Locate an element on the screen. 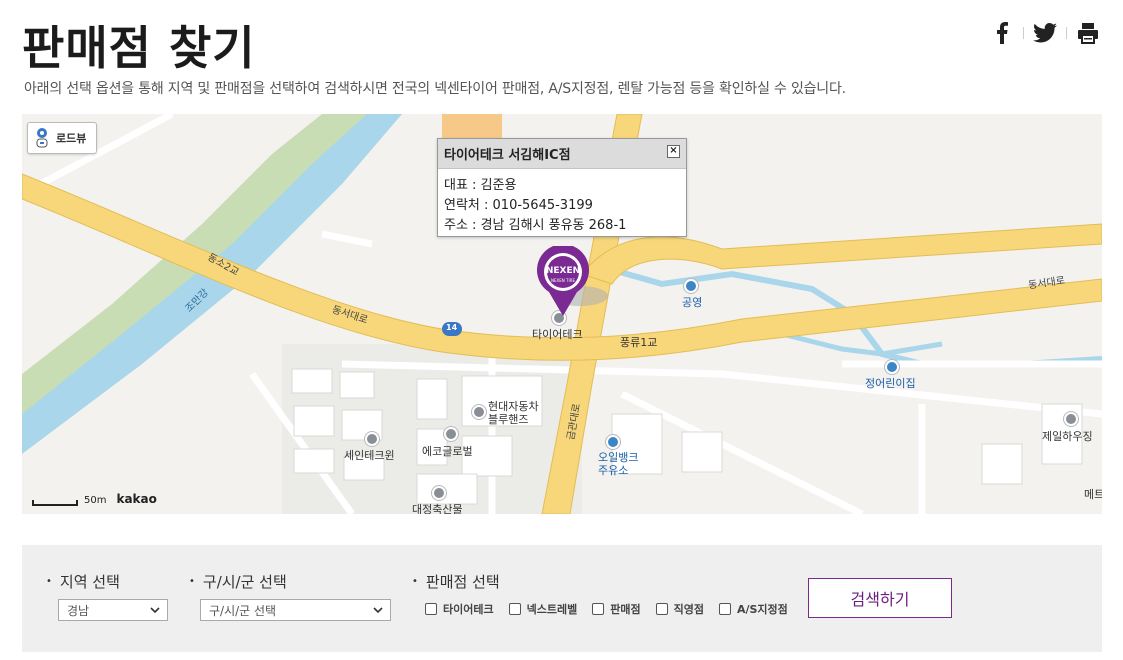  service-poi-icon is located at coordinates (479, 412).